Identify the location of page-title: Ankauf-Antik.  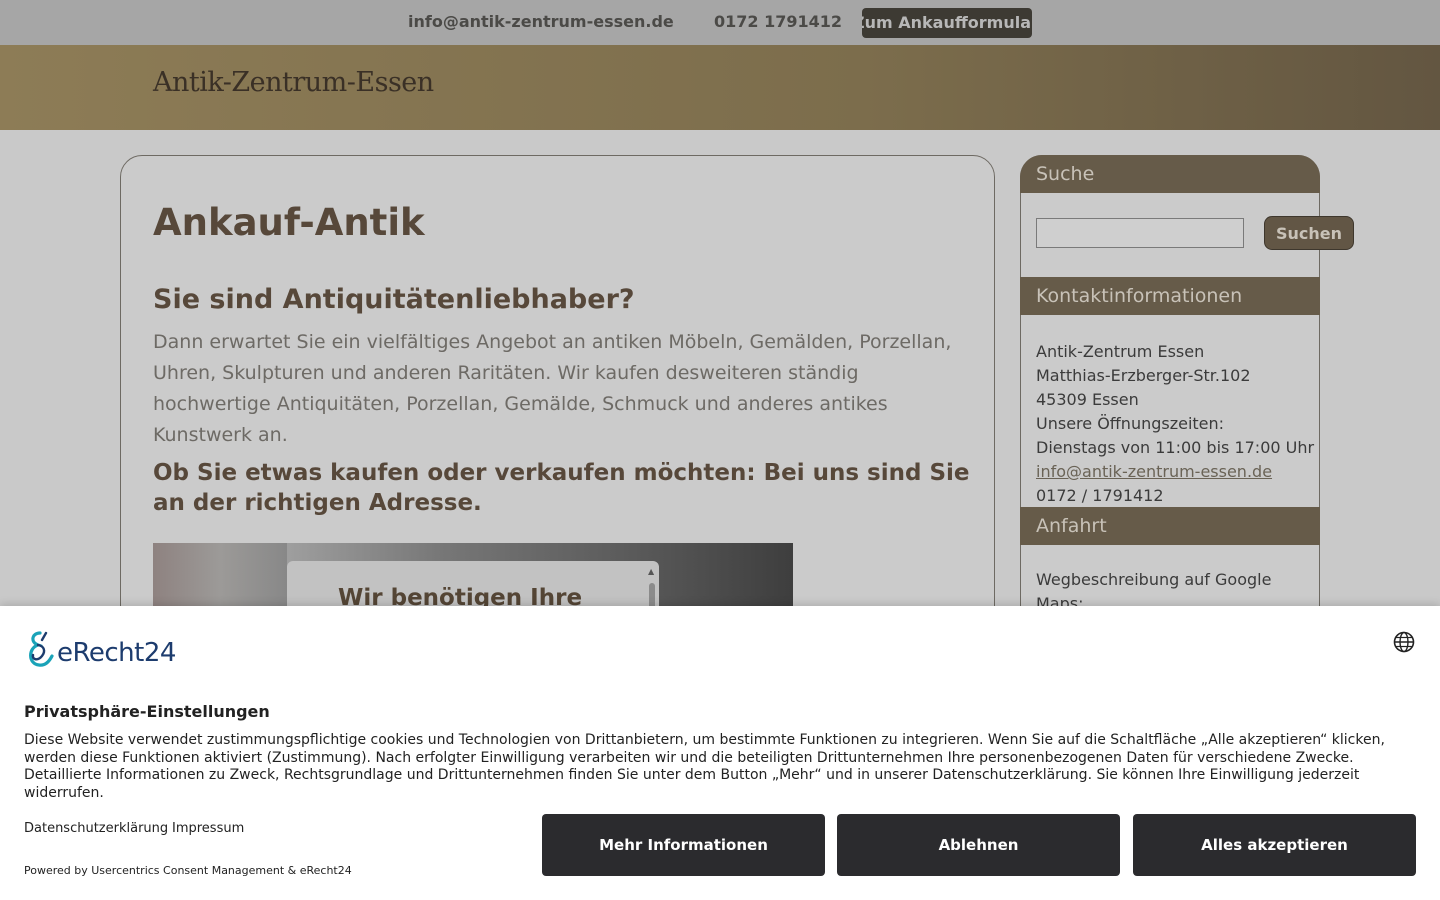
(289, 222).